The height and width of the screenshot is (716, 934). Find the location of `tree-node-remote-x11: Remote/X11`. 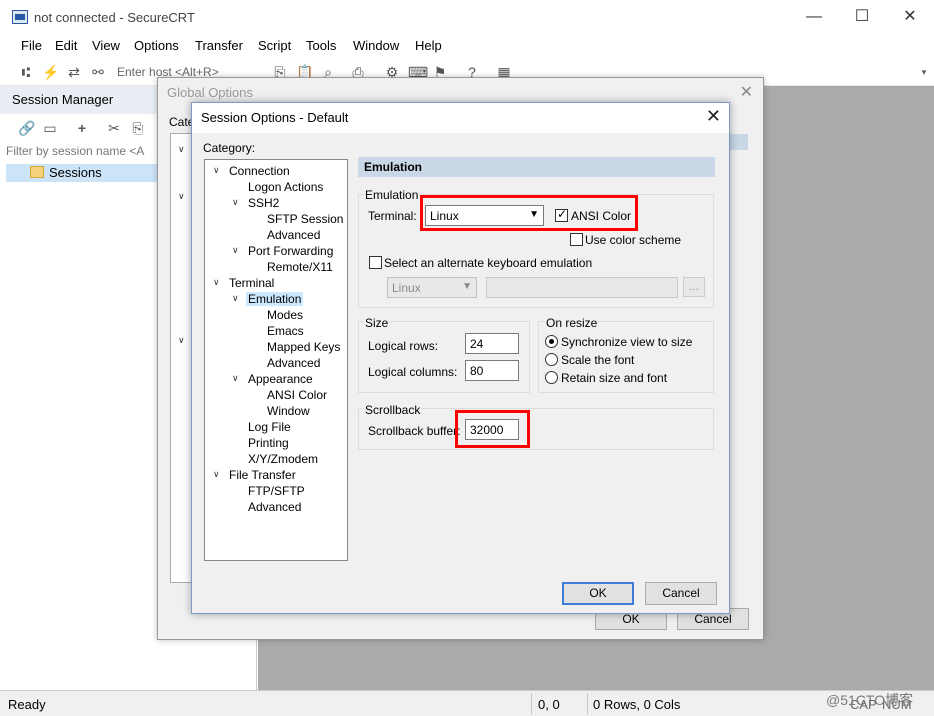

tree-node-remote-x11: Remote/X11 is located at coordinates (300, 267).